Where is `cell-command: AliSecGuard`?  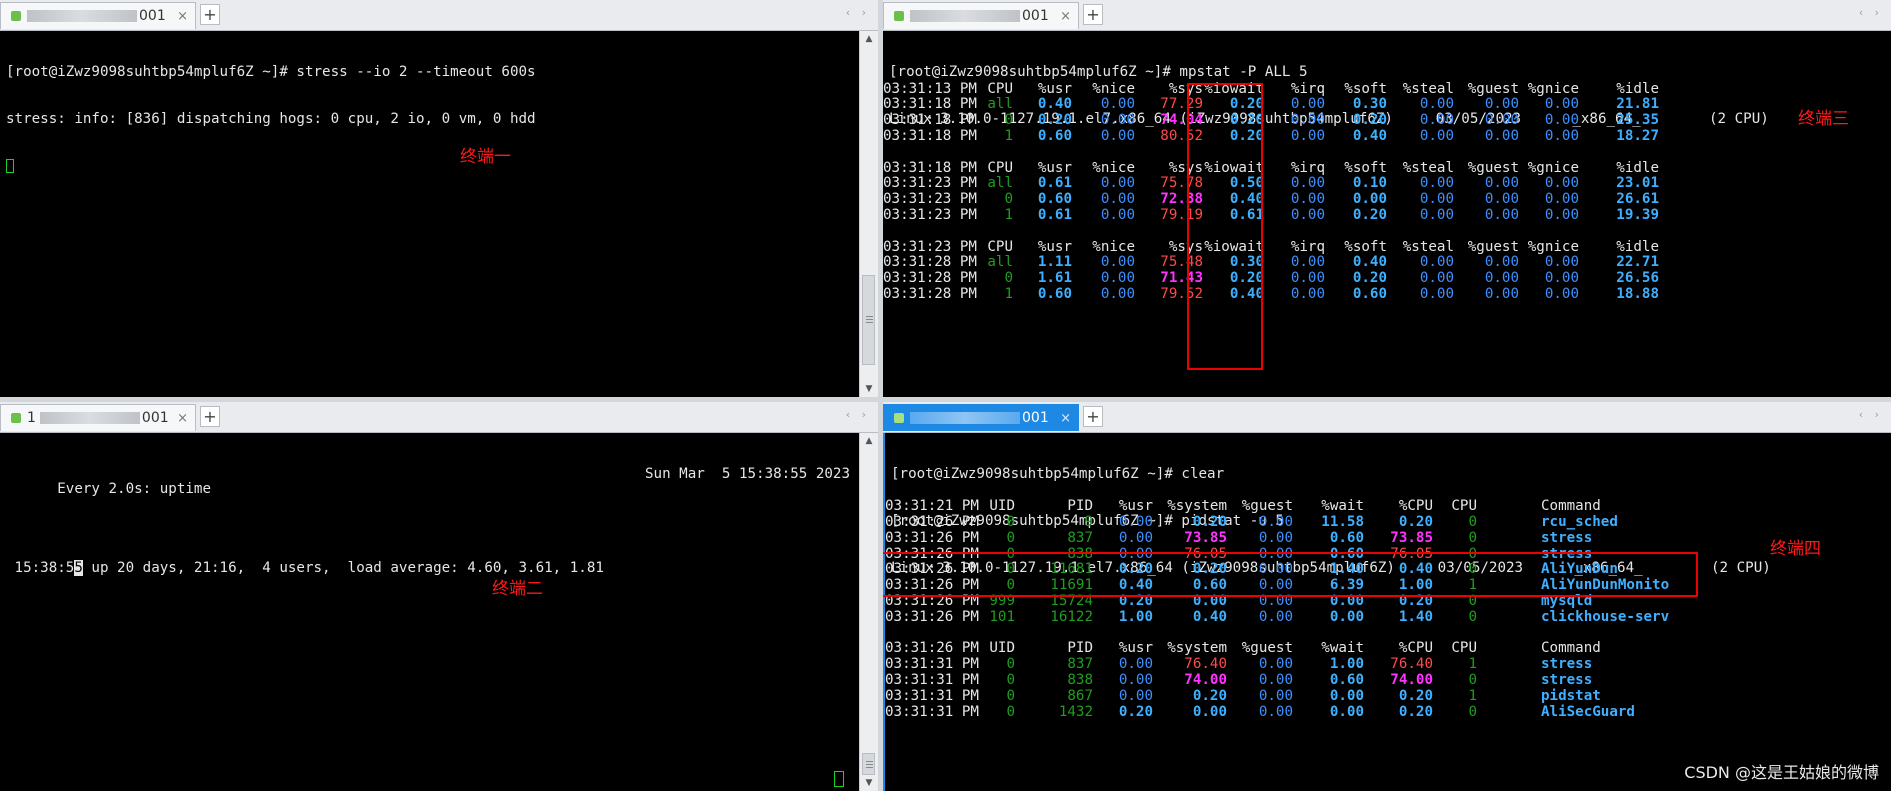
cell-command: AliSecGuard is located at coordinates (1588, 711).